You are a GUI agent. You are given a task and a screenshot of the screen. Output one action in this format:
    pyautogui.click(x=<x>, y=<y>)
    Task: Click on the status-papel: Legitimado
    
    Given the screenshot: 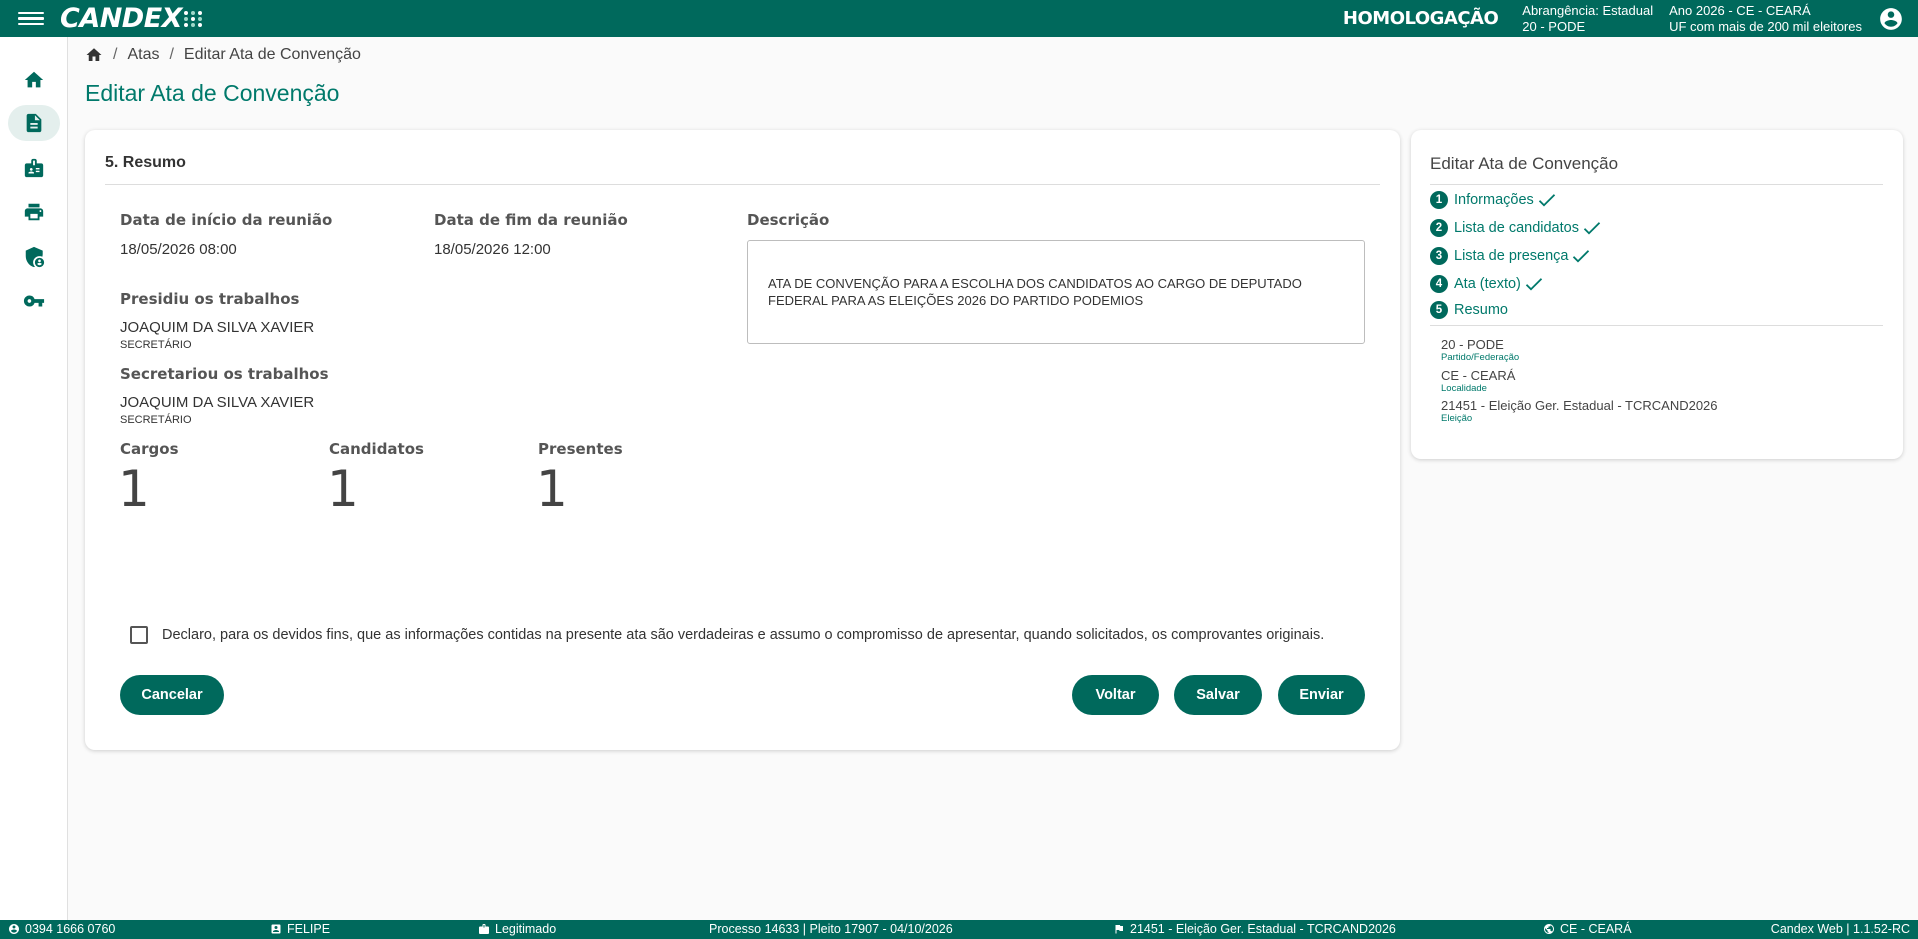 What is the action you would take?
    pyautogui.click(x=517, y=929)
    